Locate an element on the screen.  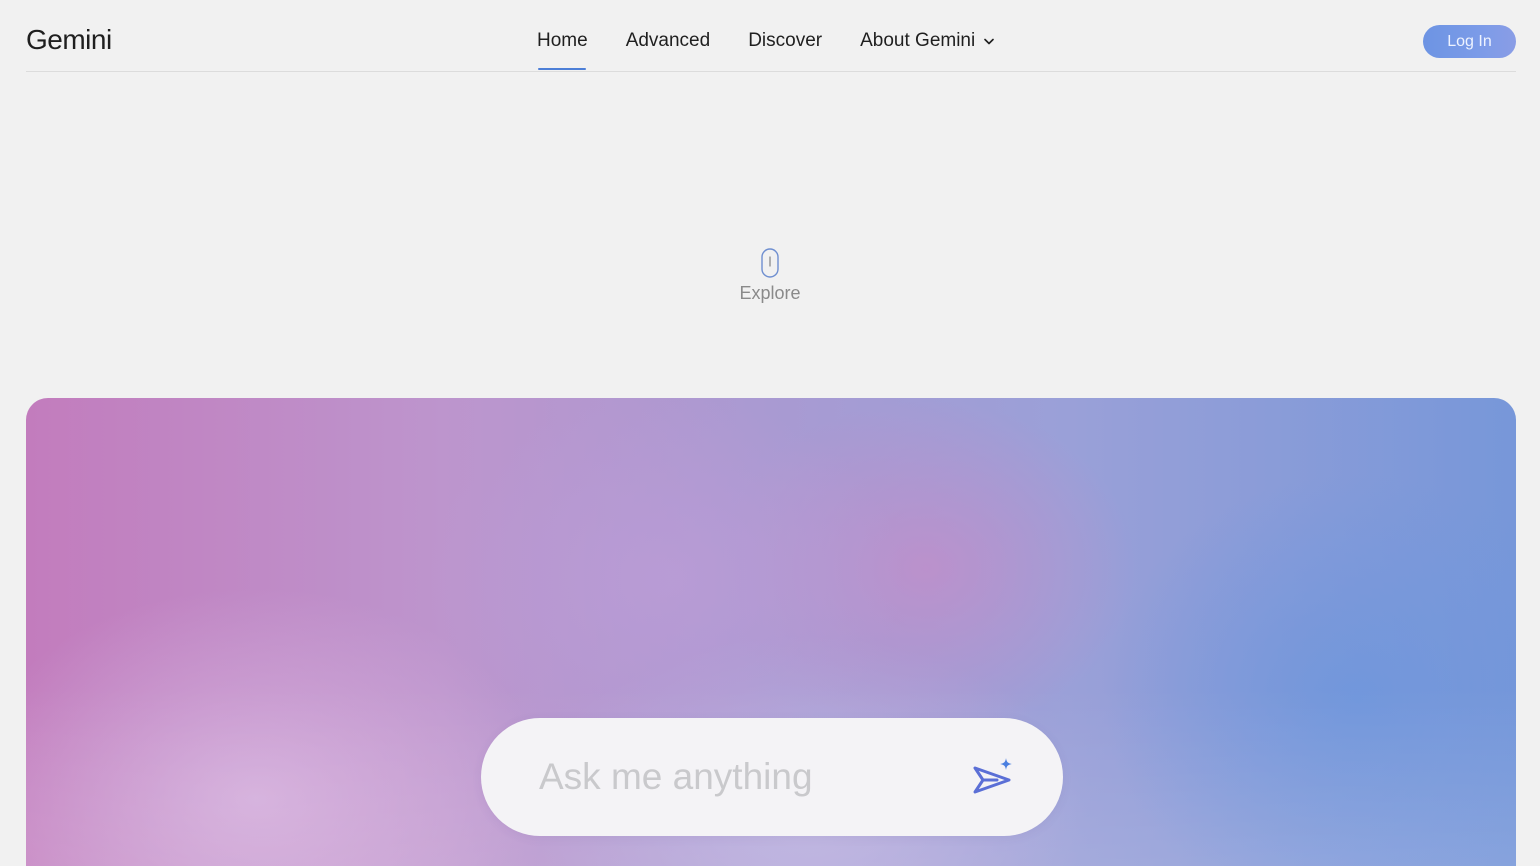
nav-item-home: Home is located at coordinates (562, 50).